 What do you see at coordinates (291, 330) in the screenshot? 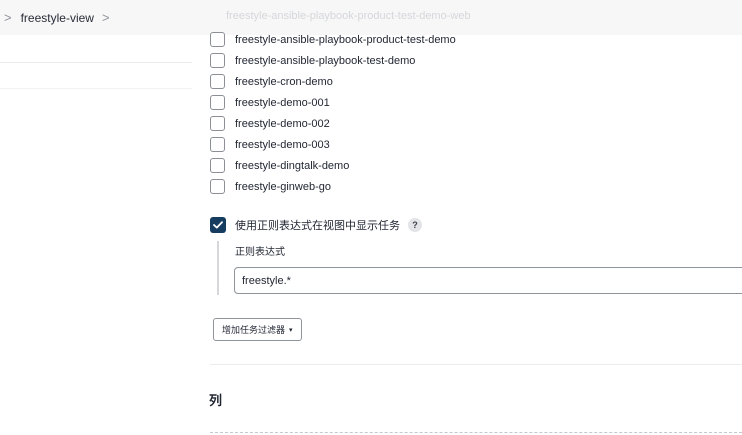
I see `chevron-down-icon: ▾` at bounding box center [291, 330].